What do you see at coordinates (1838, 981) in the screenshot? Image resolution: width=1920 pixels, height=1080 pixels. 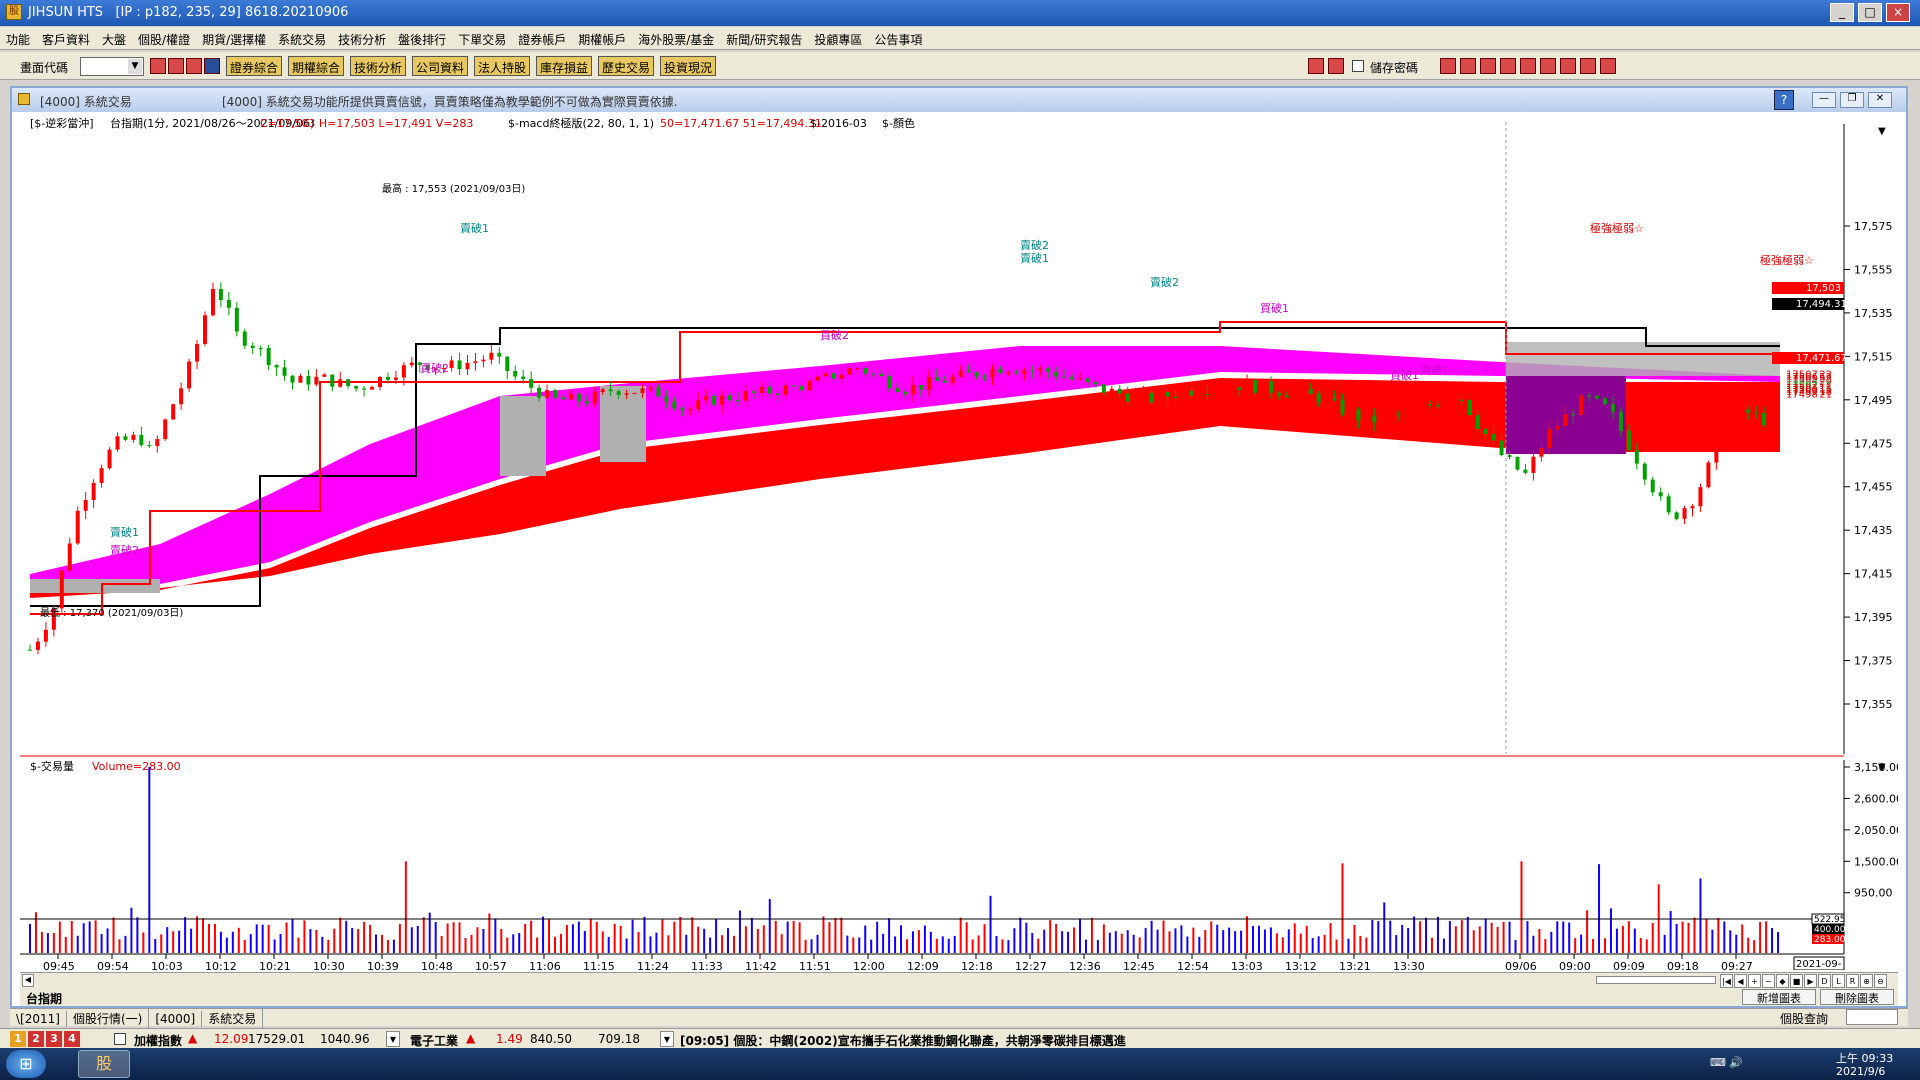 I see `nav-button: L` at bounding box center [1838, 981].